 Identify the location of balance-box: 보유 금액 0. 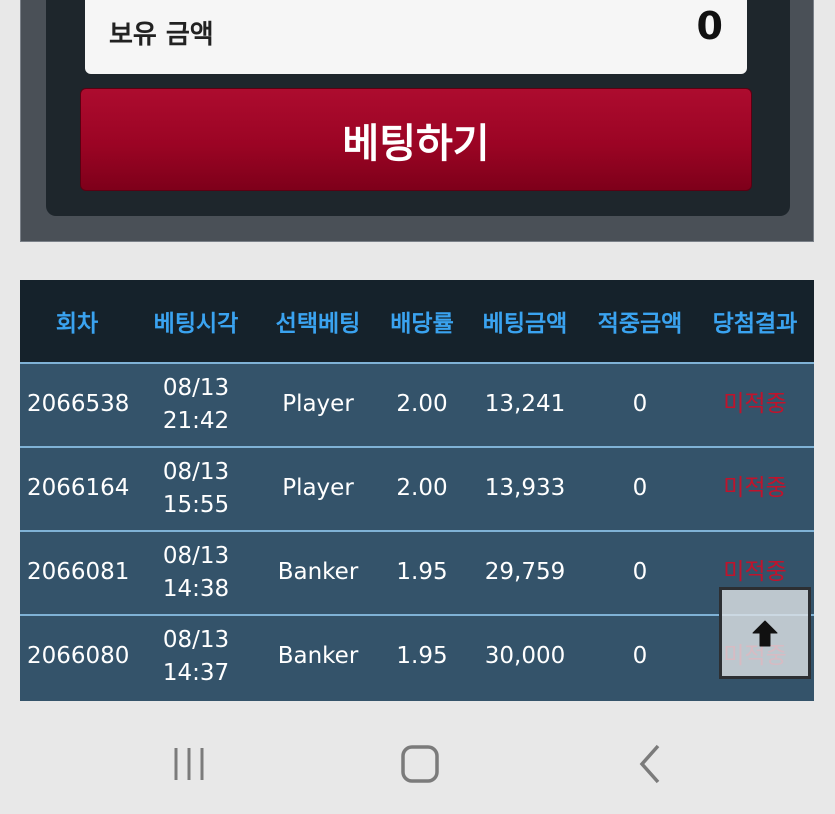
(416, 37).